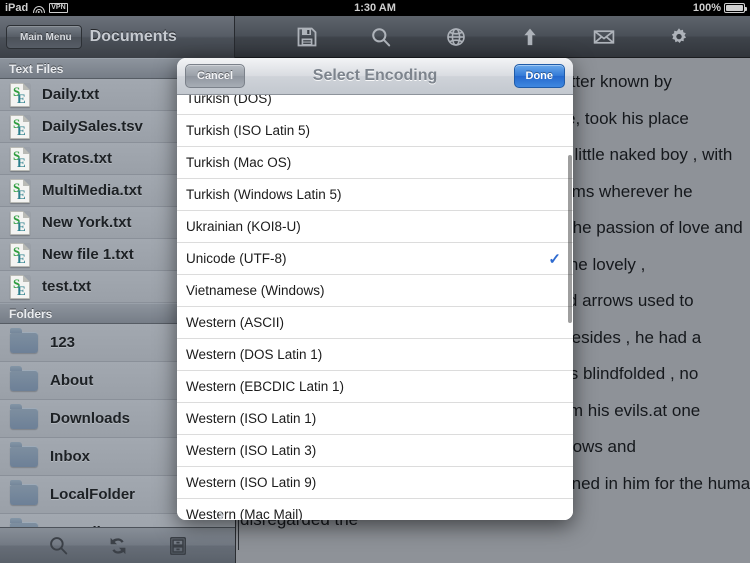 The image size is (750, 563). Describe the element at coordinates (493, 37) in the screenshot. I see `document-toolbar` at that location.